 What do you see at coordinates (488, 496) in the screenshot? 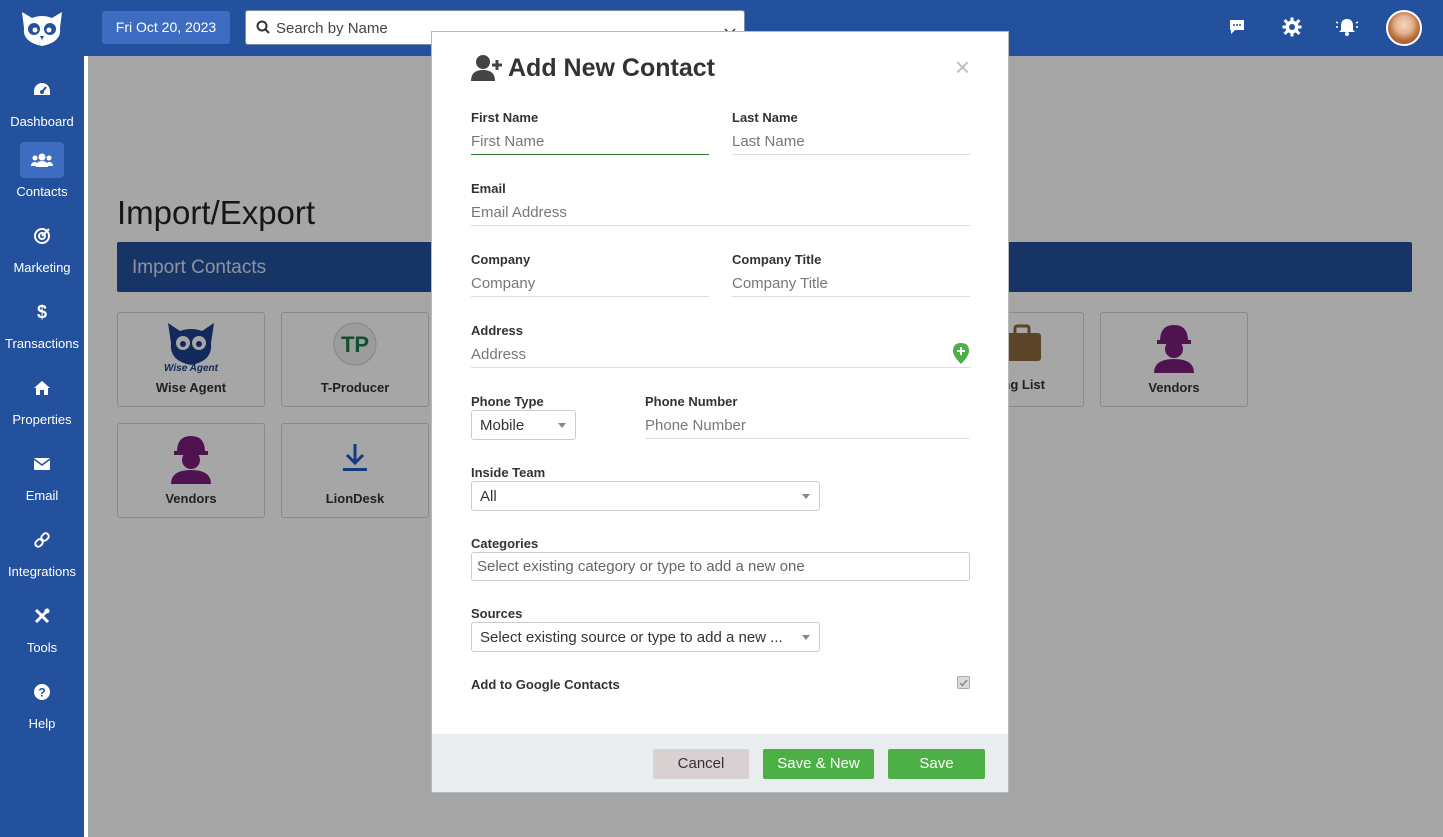
I see `inside-team-value: All` at bounding box center [488, 496].